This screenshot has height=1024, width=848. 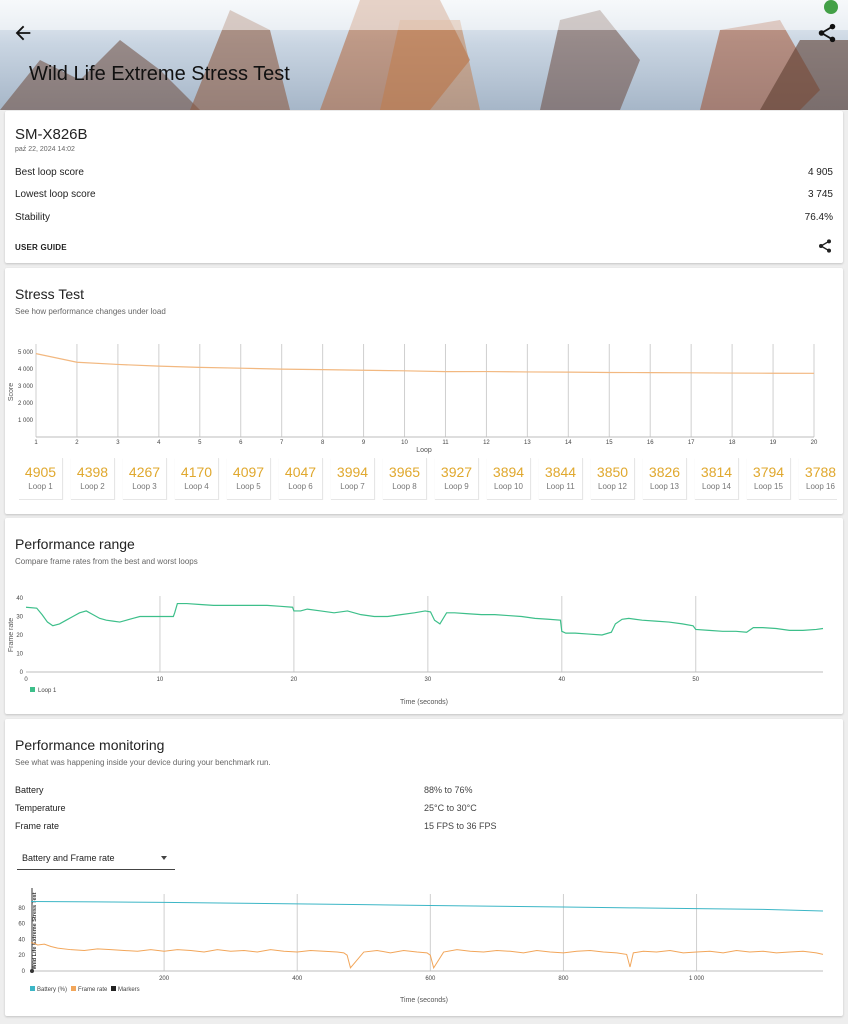 What do you see at coordinates (26, 353) in the screenshot?
I see `y-tick-label: 5 000` at bounding box center [26, 353].